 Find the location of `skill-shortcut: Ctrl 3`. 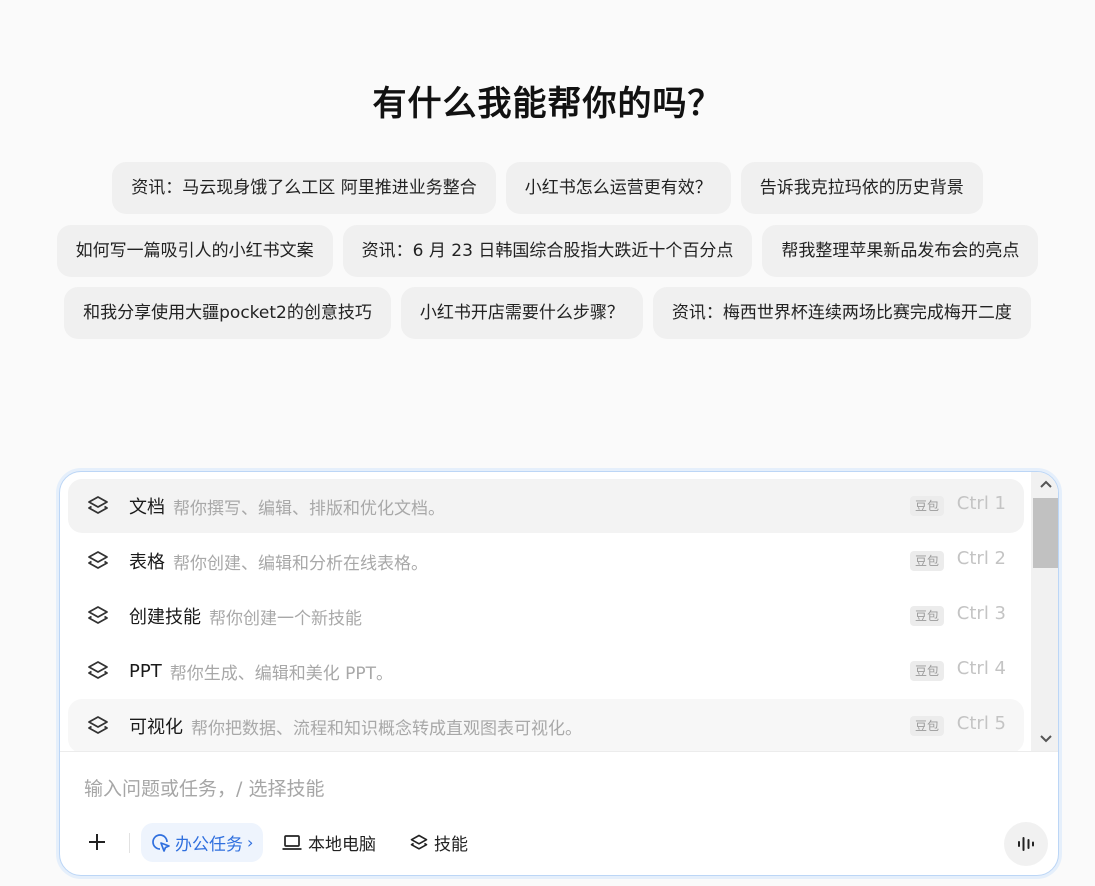

skill-shortcut: Ctrl 3 is located at coordinates (981, 613).